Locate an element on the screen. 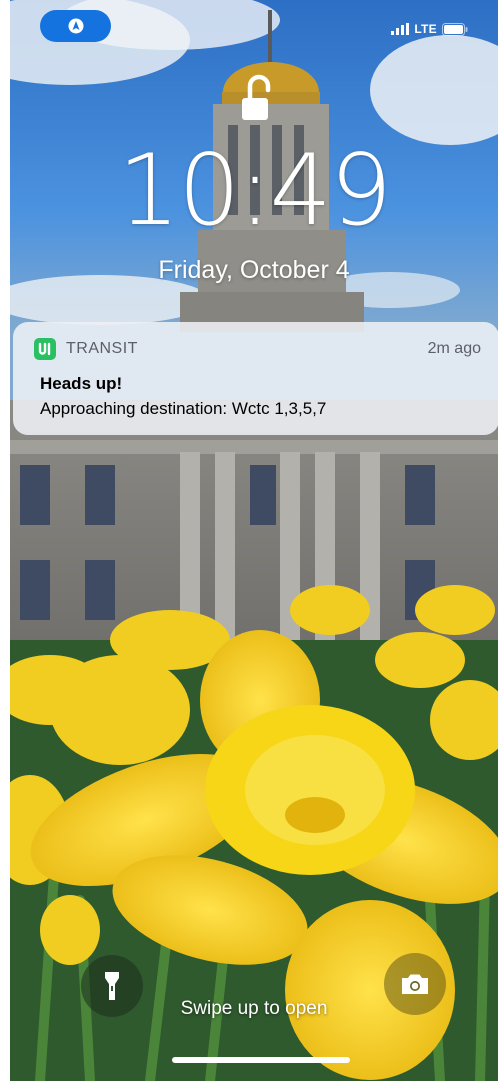 The height and width of the screenshot is (1081, 500). location-indicator is located at coordinates (75, 26).